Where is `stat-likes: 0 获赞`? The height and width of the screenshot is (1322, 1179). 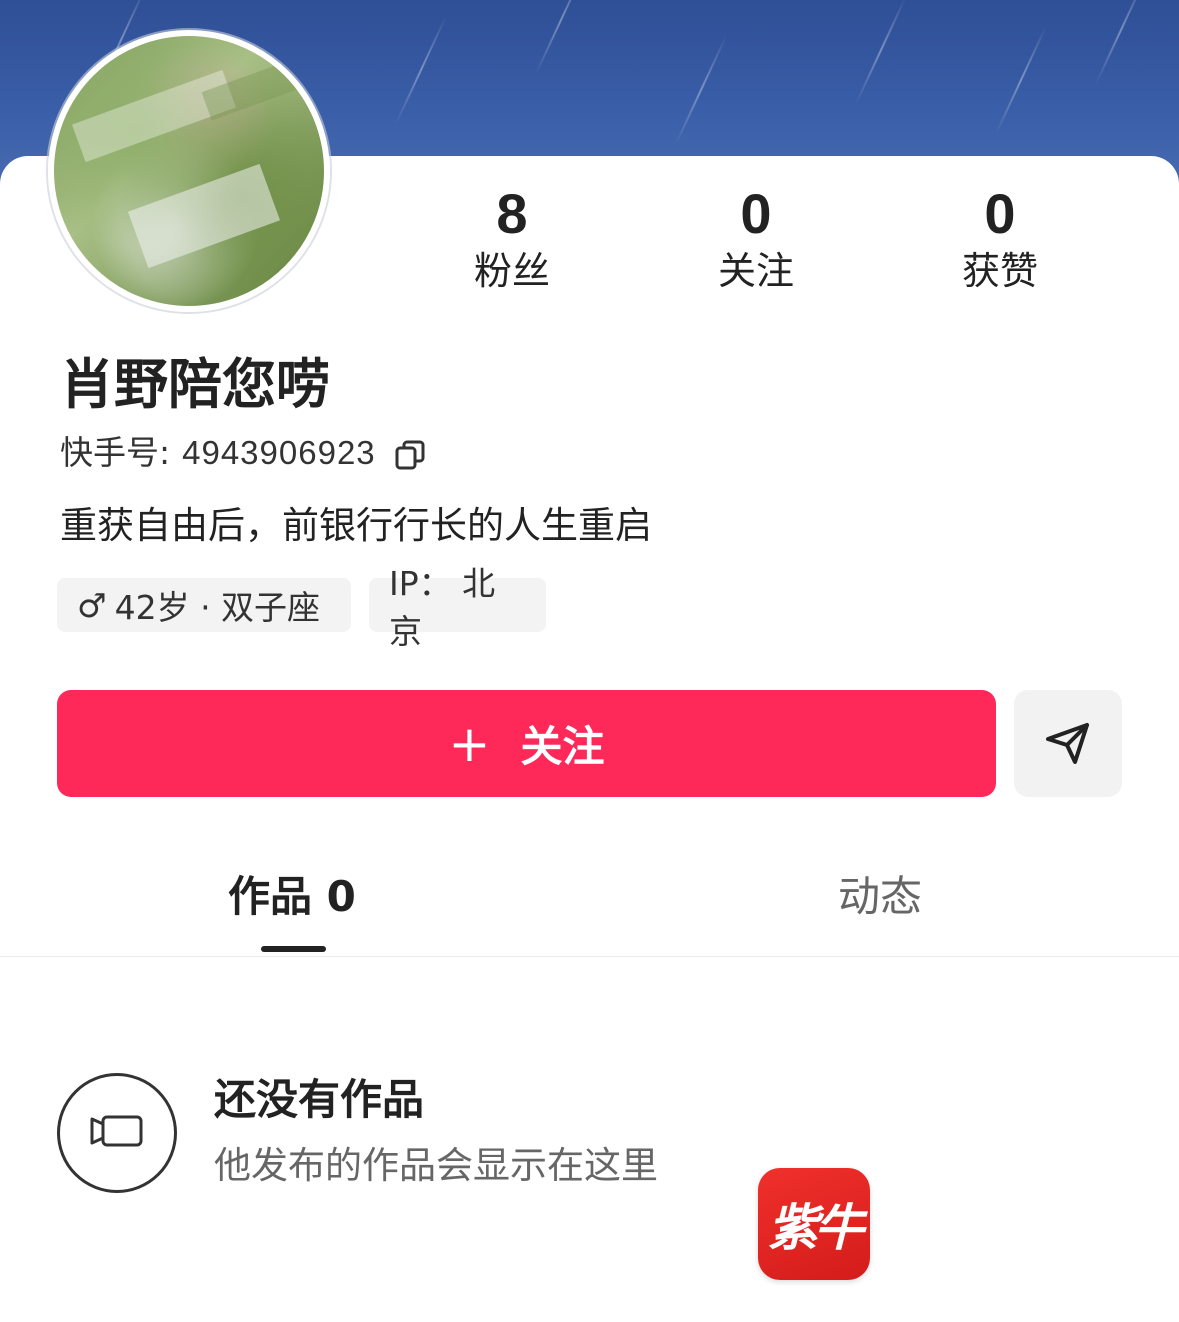
stat-likes: 0 获赞 is located at coordinates (1000, 240).